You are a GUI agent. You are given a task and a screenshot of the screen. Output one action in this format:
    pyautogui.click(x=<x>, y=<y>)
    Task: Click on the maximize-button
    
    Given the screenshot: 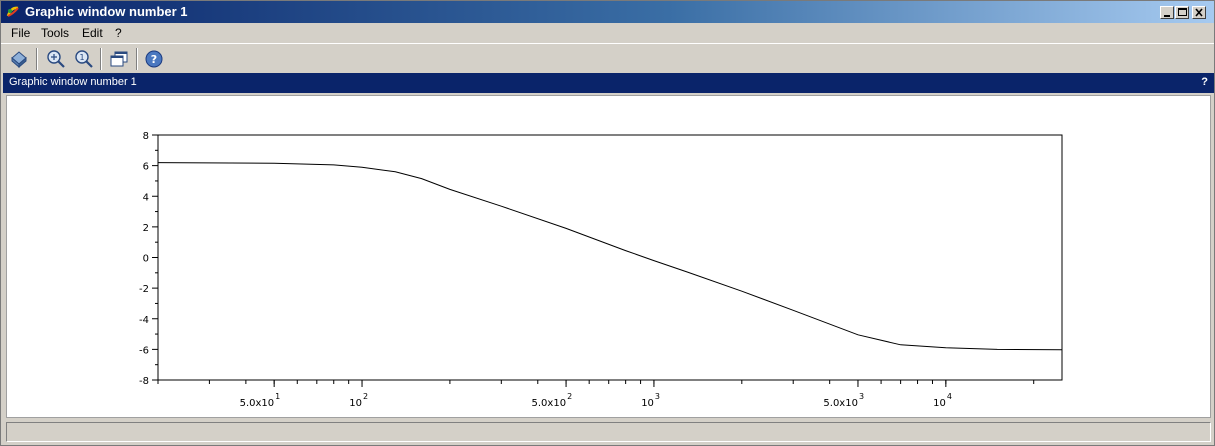 What is the action you would take?
    pyautogui.click(x=1182, y=12)
    